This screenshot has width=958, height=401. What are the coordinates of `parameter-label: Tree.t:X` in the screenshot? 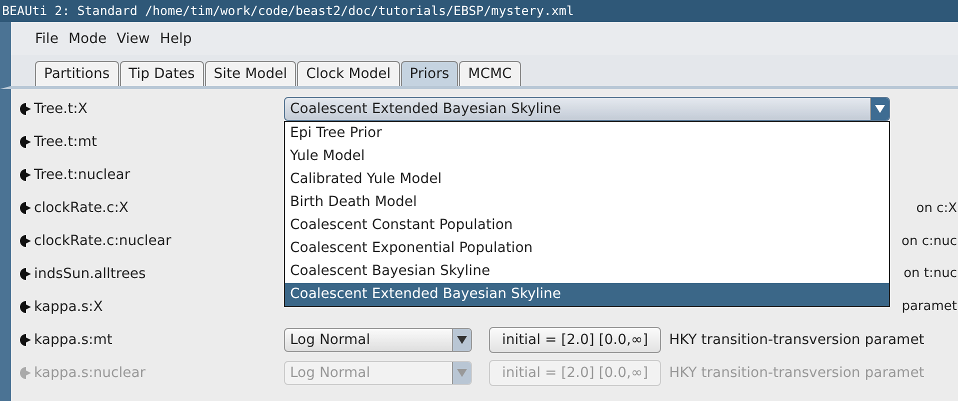 It's located at (61, 109).